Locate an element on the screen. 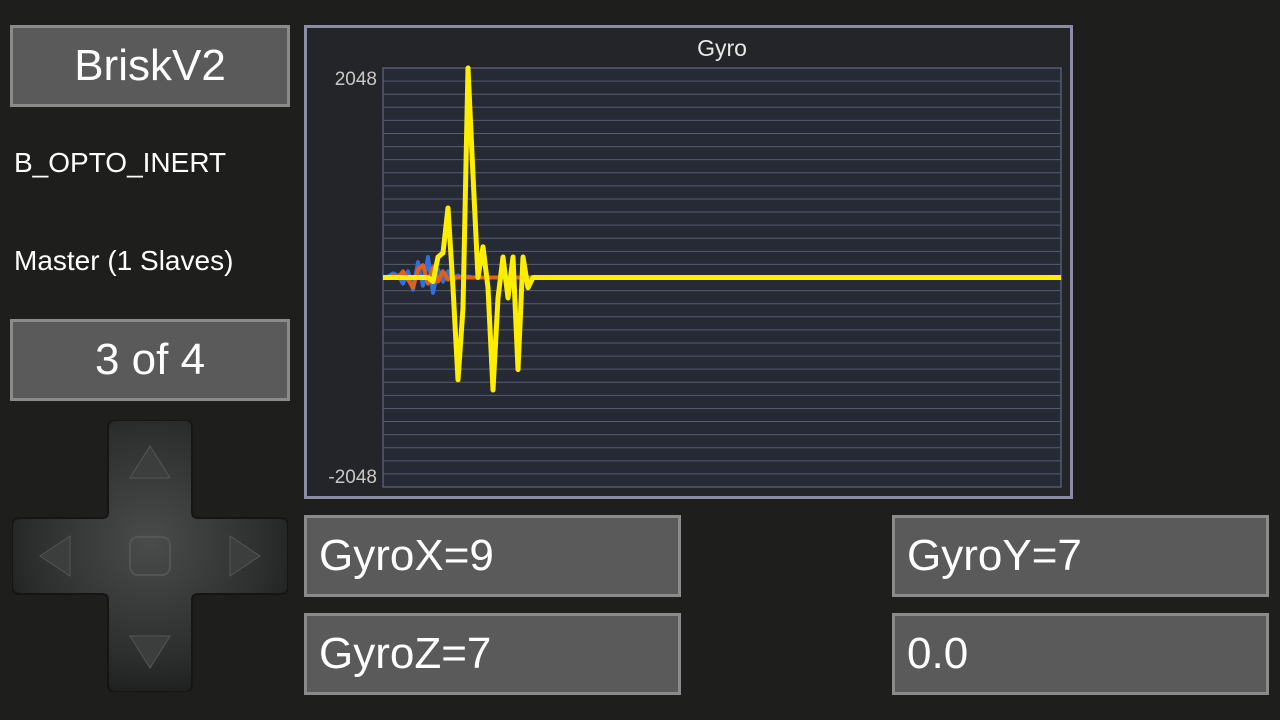 The image size is (1280, 720). dpad is located at coordinates (150, 556).